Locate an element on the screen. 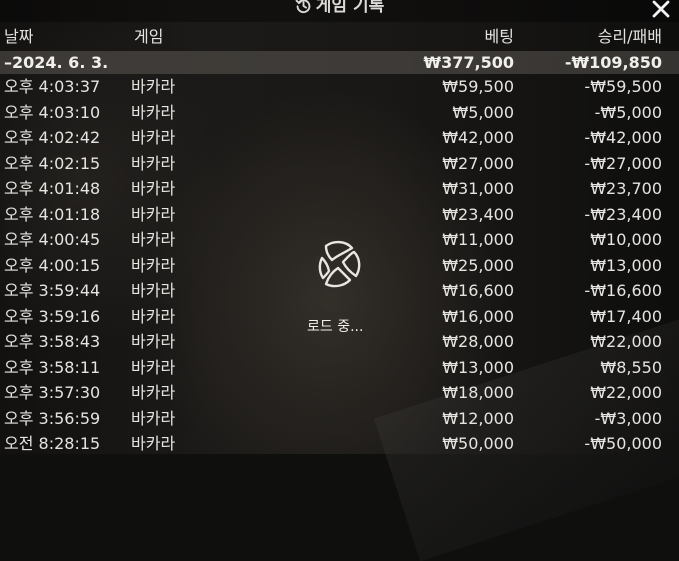 Image resolution: width=679 pixels, height=561 pixels. history-row: 오후 4:03:37 바카라 ₩59,500 -₩59,500 is located at coordinates (339, 87).